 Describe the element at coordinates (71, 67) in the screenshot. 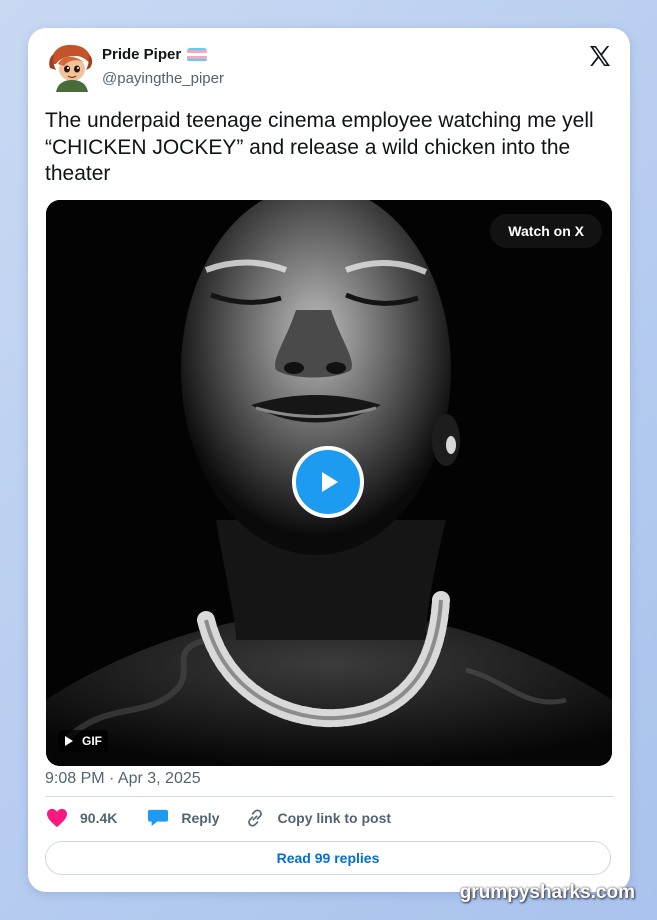

I see `avatar` at that location.